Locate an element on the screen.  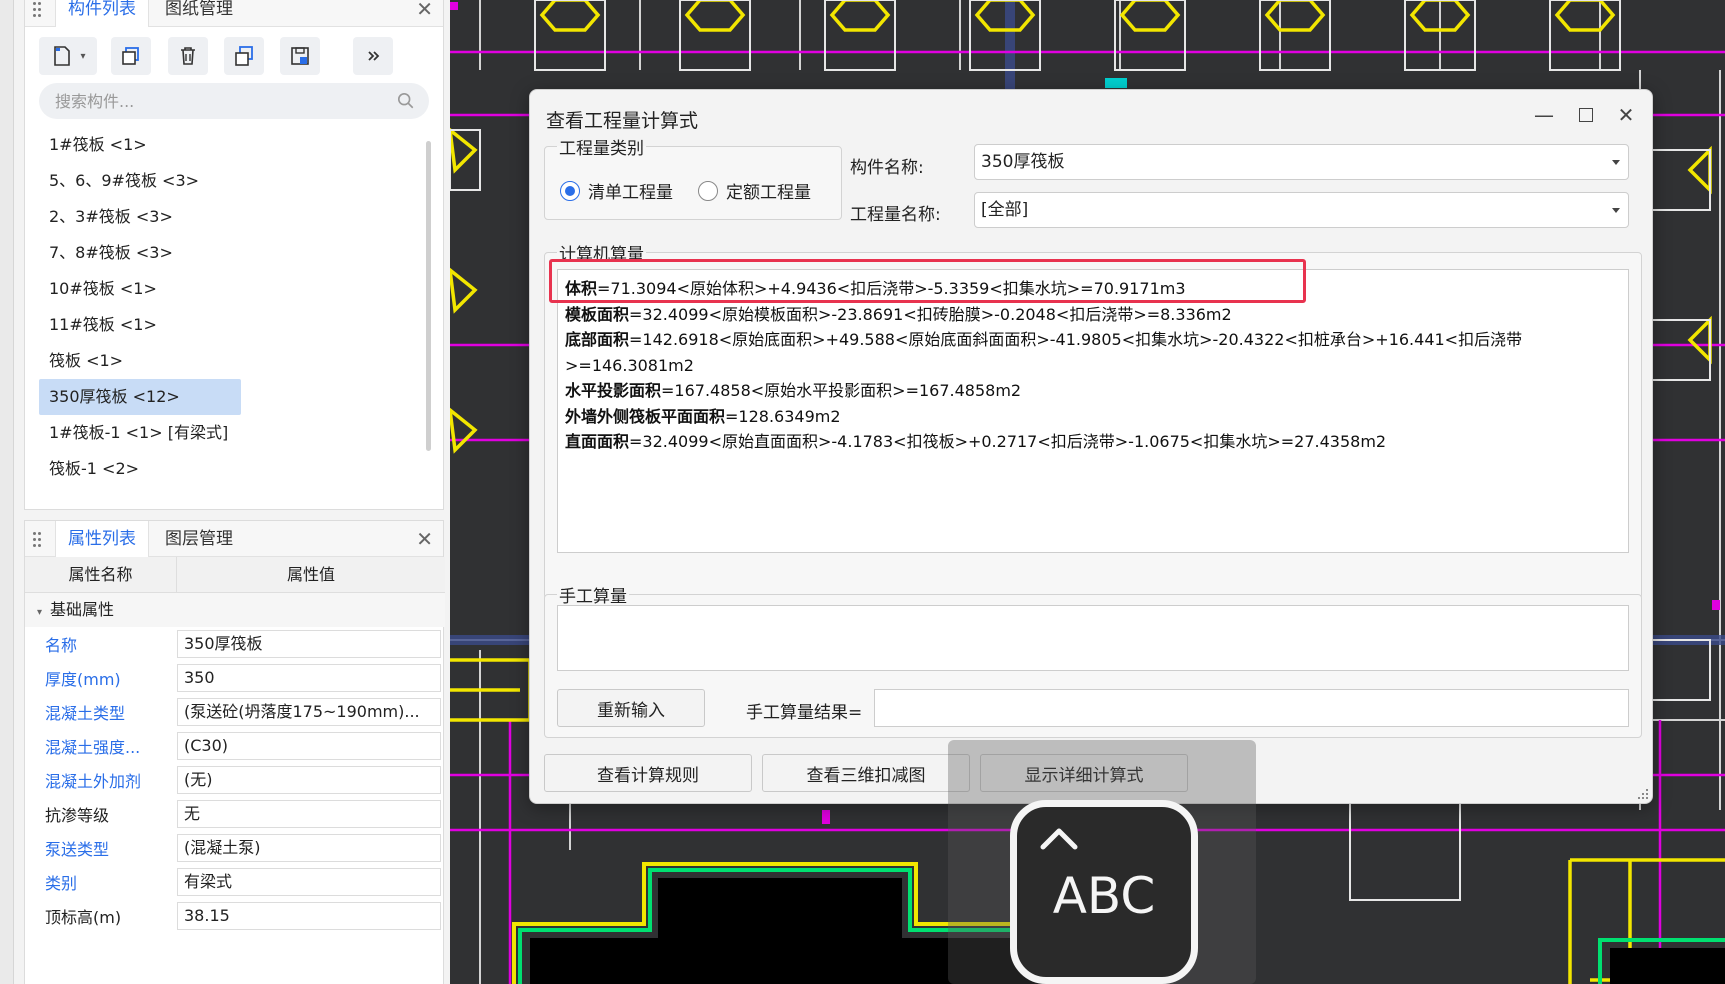
list-scrollbar is located at coordinates (428, 296).